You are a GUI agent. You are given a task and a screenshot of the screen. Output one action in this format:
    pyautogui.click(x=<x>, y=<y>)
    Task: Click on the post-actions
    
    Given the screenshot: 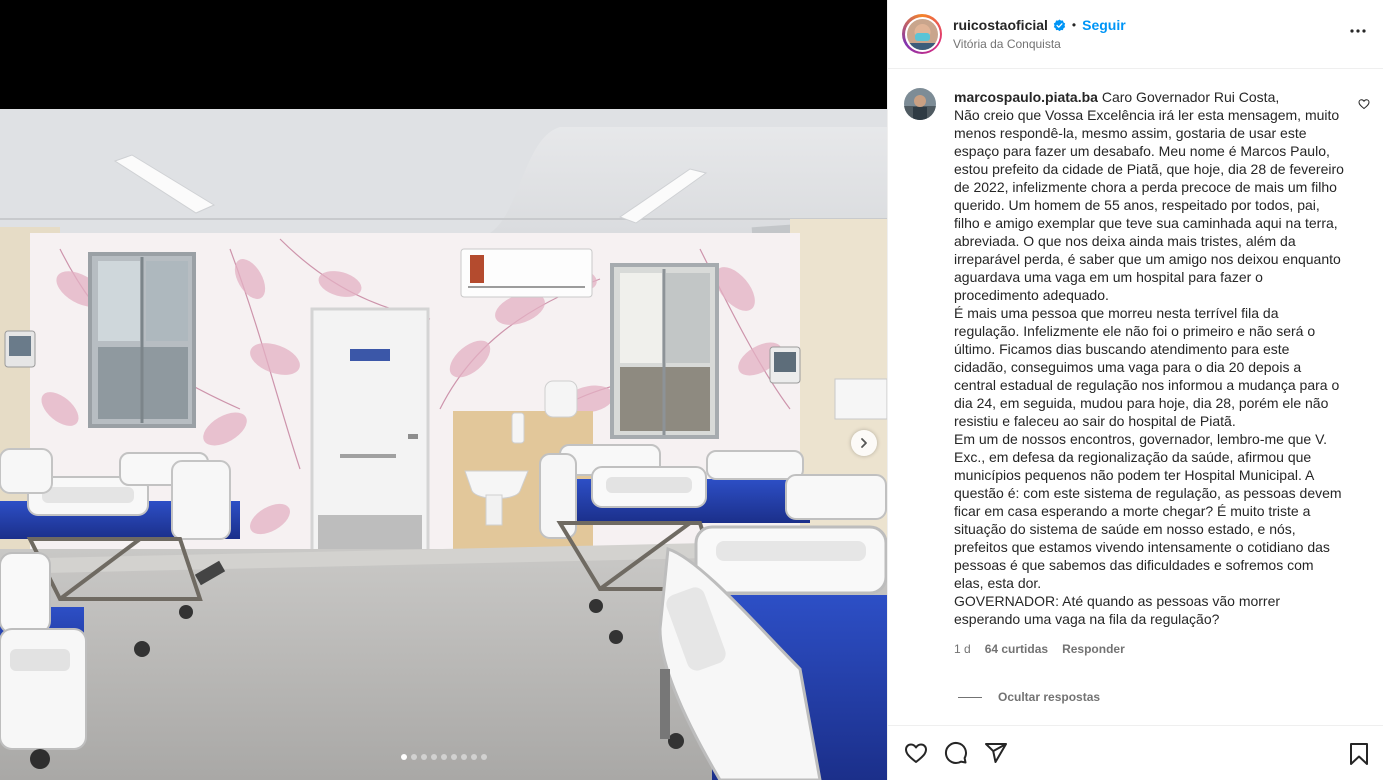 What is the action you would take?
    pyautogui.click(x=1135, y=752)
    